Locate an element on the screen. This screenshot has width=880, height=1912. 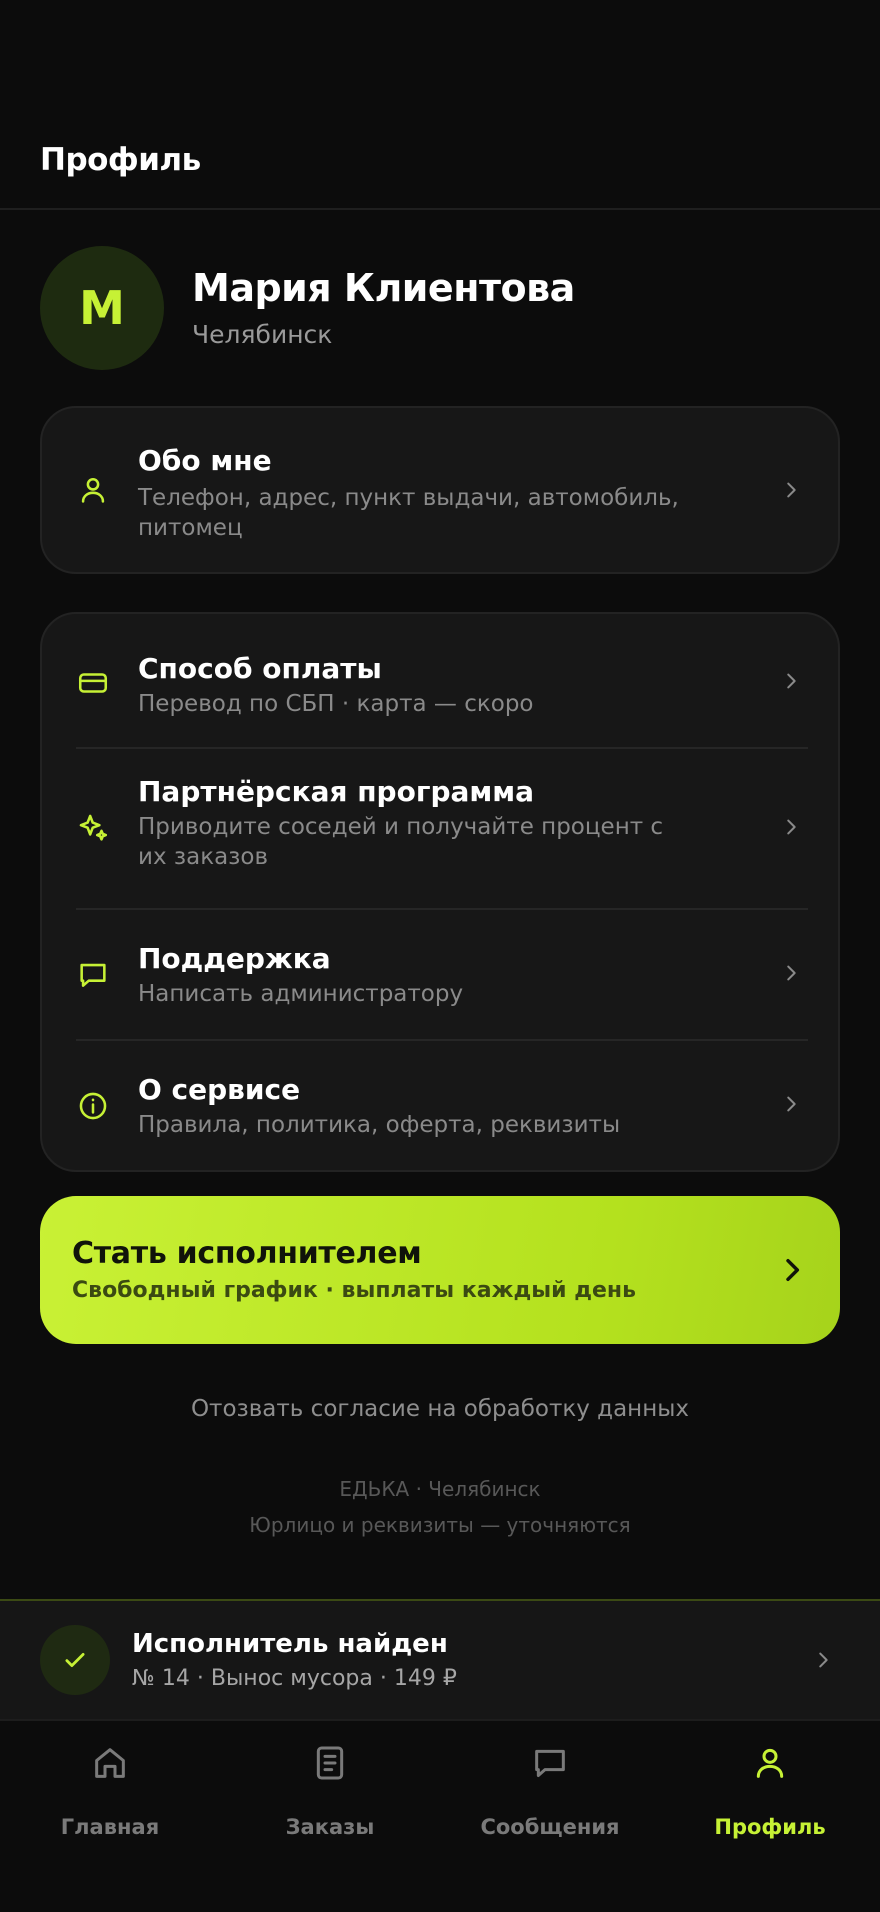
tab-profile: Профиль is located at coordinates (770, 1793).